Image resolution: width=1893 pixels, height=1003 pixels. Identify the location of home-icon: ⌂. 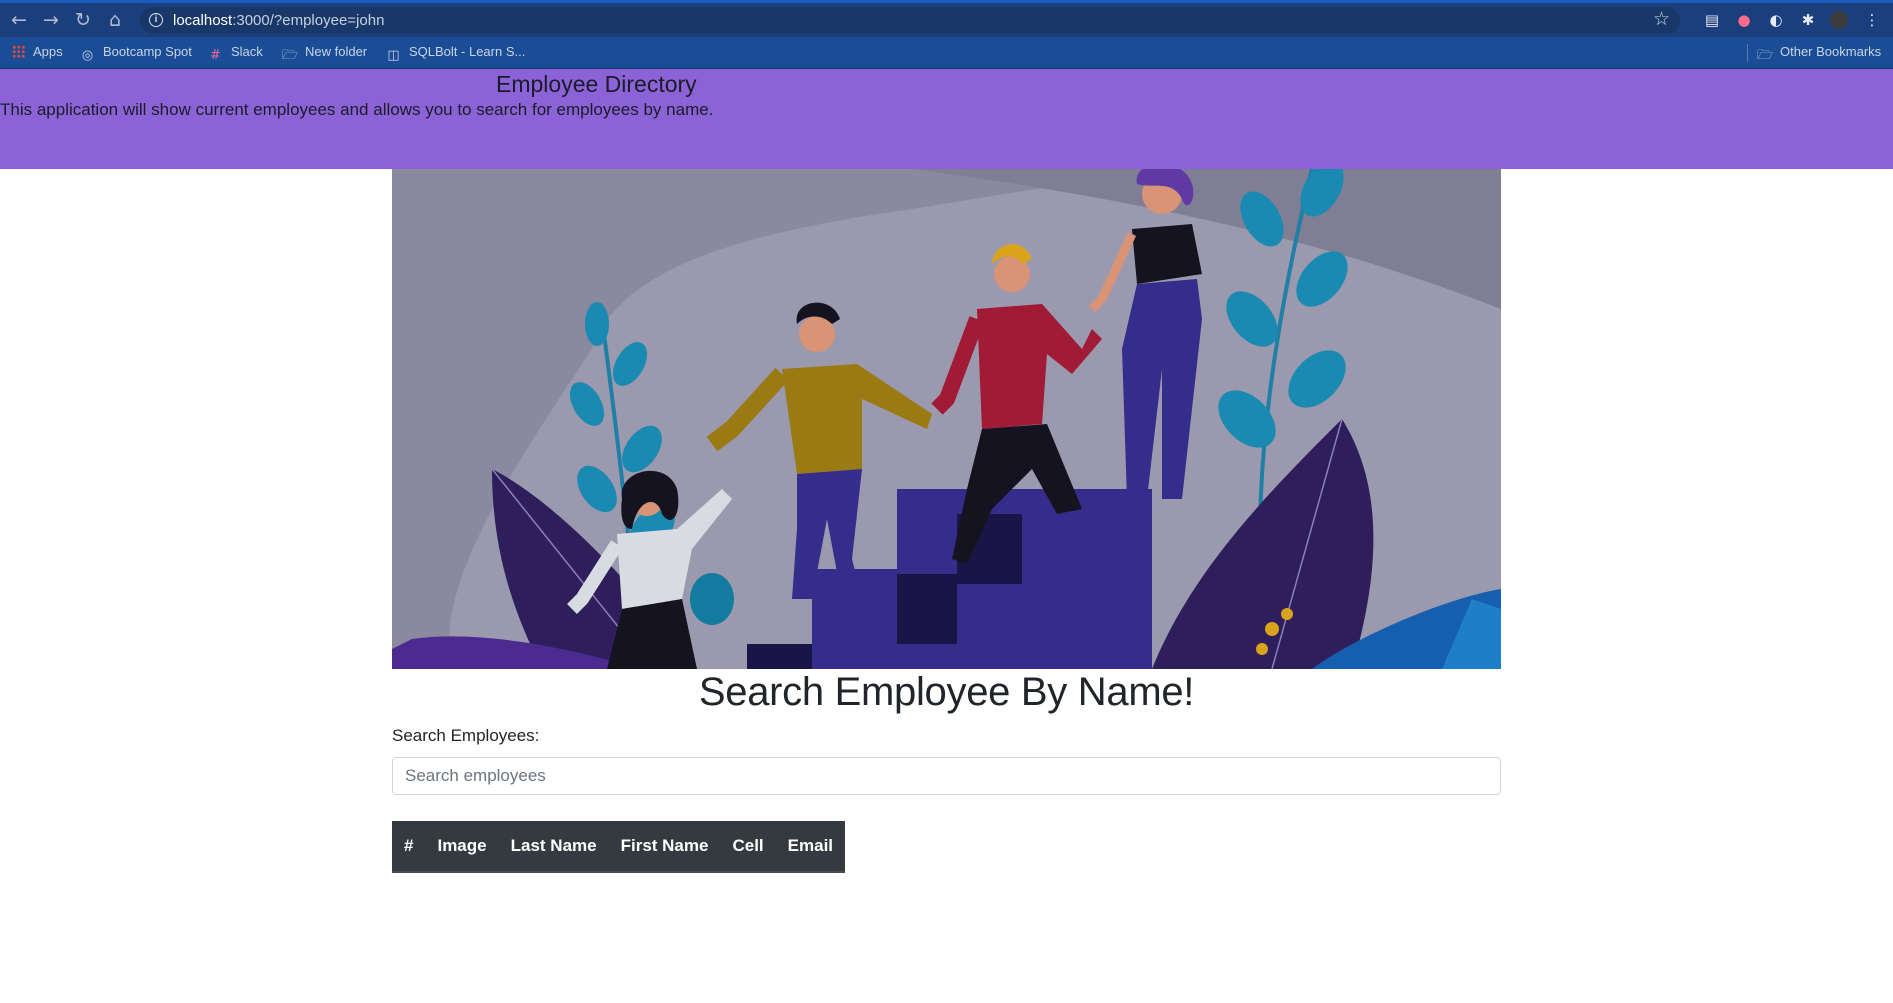
(115, 20).